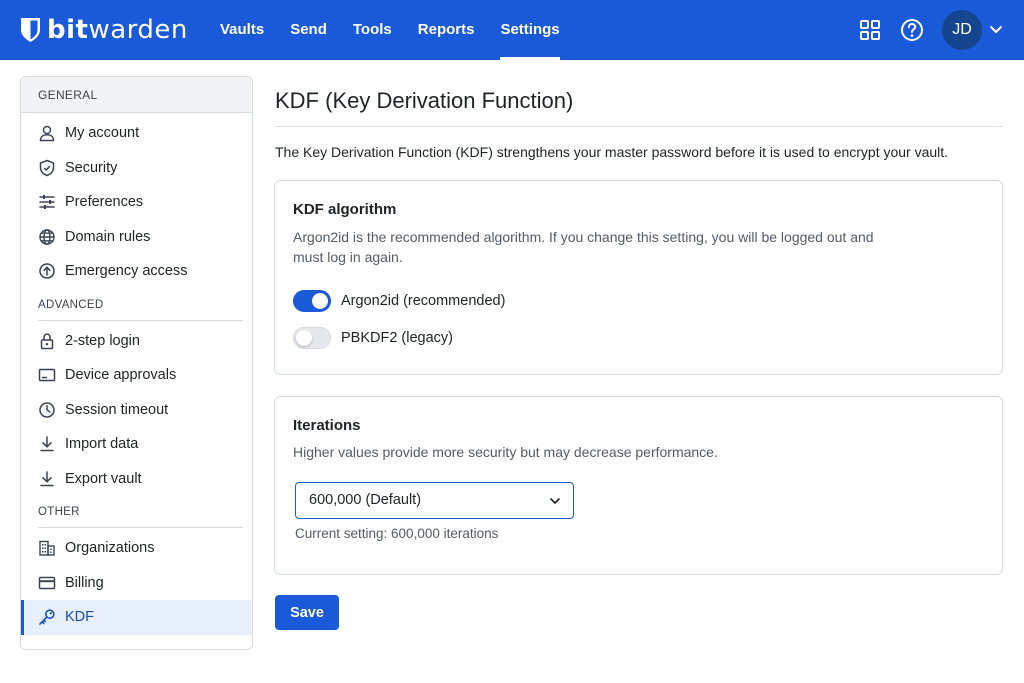 The width and height of the screenshot is (1024, 683). Describe the element at coordinates (962, 30) in the screenshot. I see `avatar: JD` at that location.